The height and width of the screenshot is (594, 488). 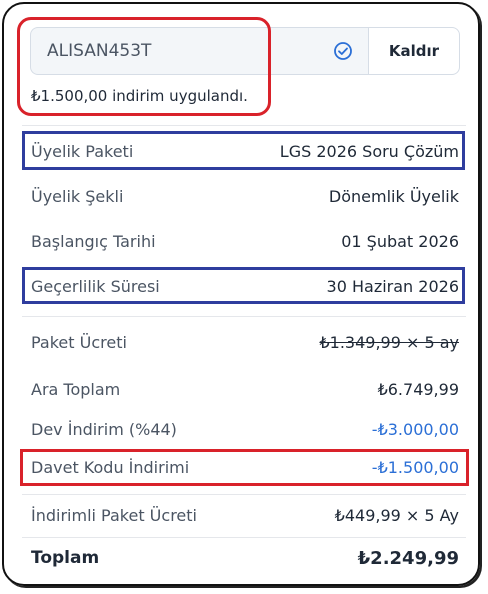 I want to click on price-value: -₺3.000,00, so click(x=415, y=429).